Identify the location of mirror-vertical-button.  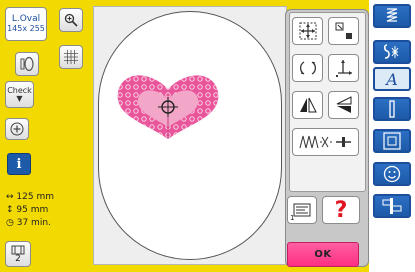
(307, 105).